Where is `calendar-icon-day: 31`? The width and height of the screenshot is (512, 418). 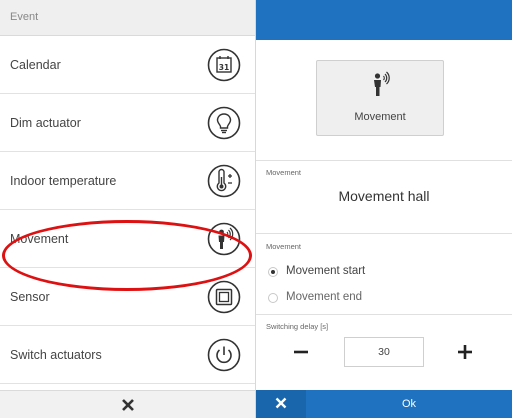 calendar-icon-day: 31 is located at coordinates (224, 67).